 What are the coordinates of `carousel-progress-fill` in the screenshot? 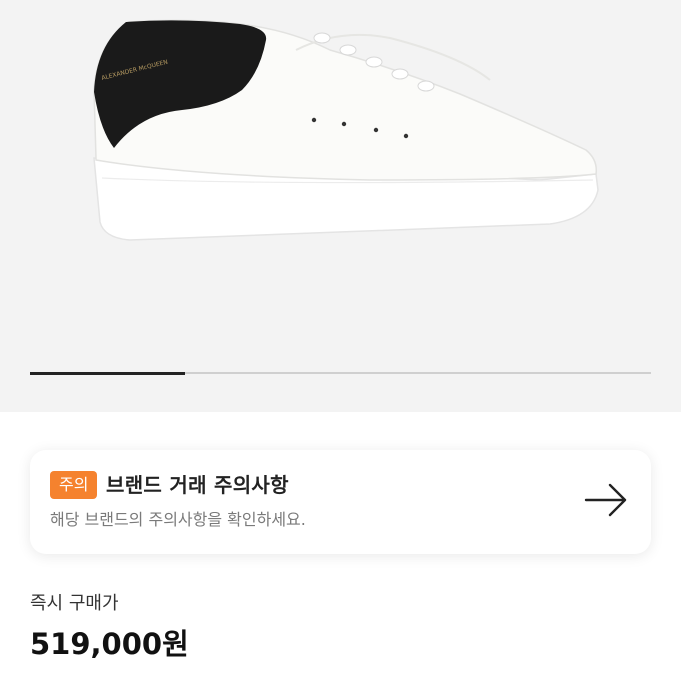 It's located at (108, 373).